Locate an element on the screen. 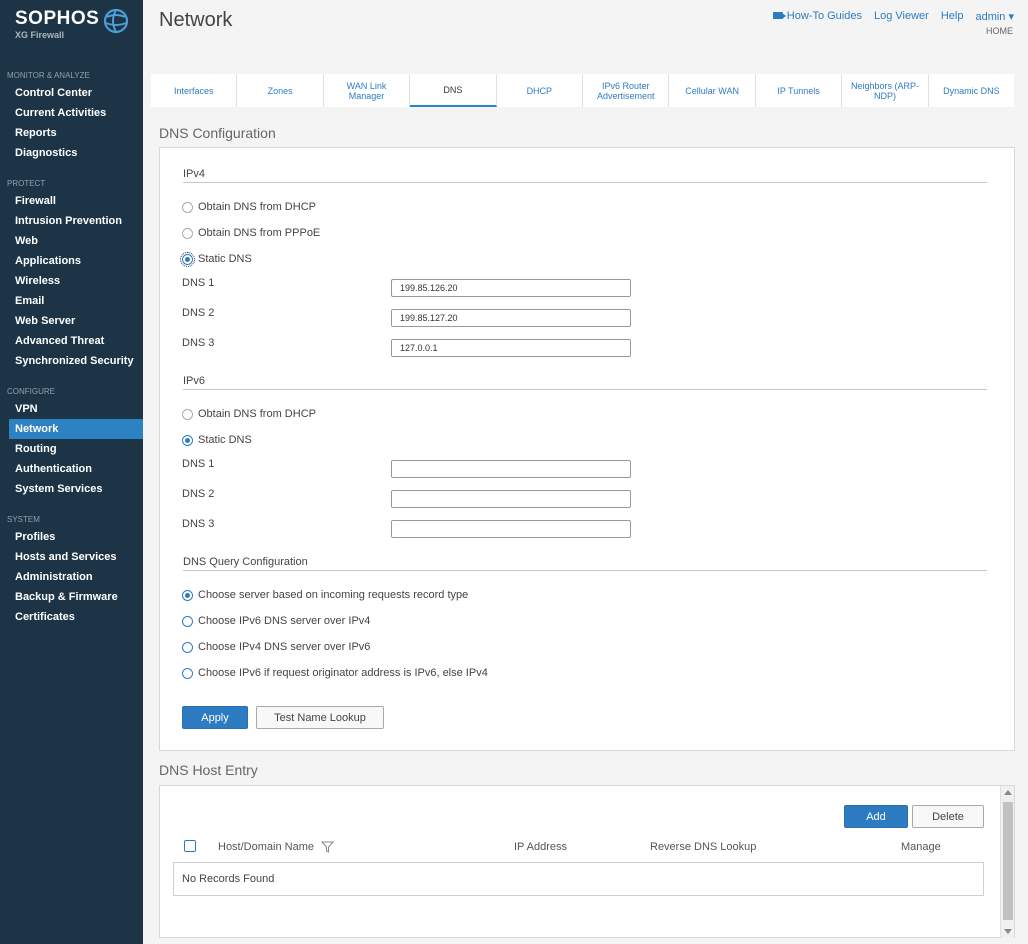  tab-ipv6-router-advertisement: IPv6 Router Advertisement is located at coordinates (626, 90).